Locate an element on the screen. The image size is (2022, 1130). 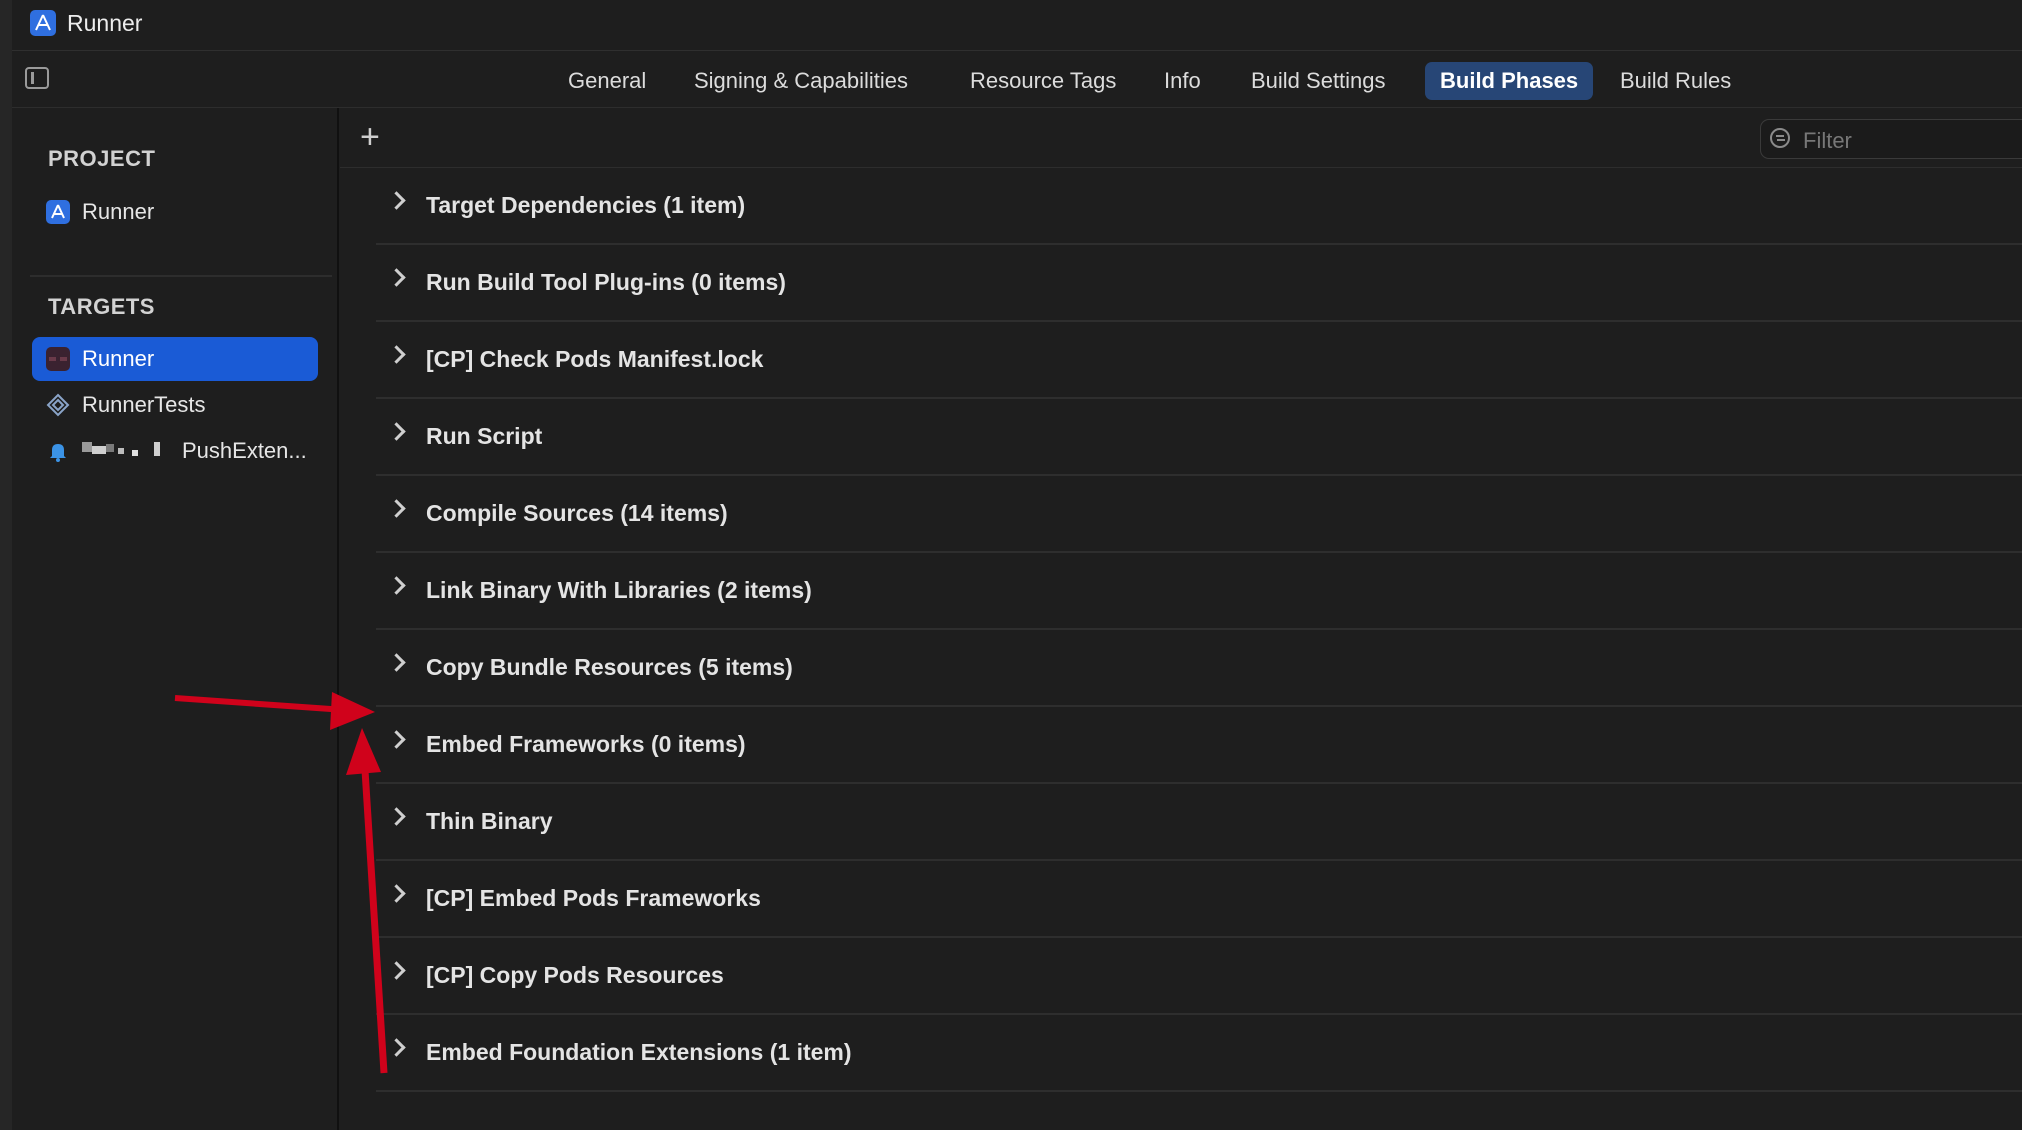
build-phase-label: [CP] Check Pods Manifest.lock is located at coordinates (595, 359).